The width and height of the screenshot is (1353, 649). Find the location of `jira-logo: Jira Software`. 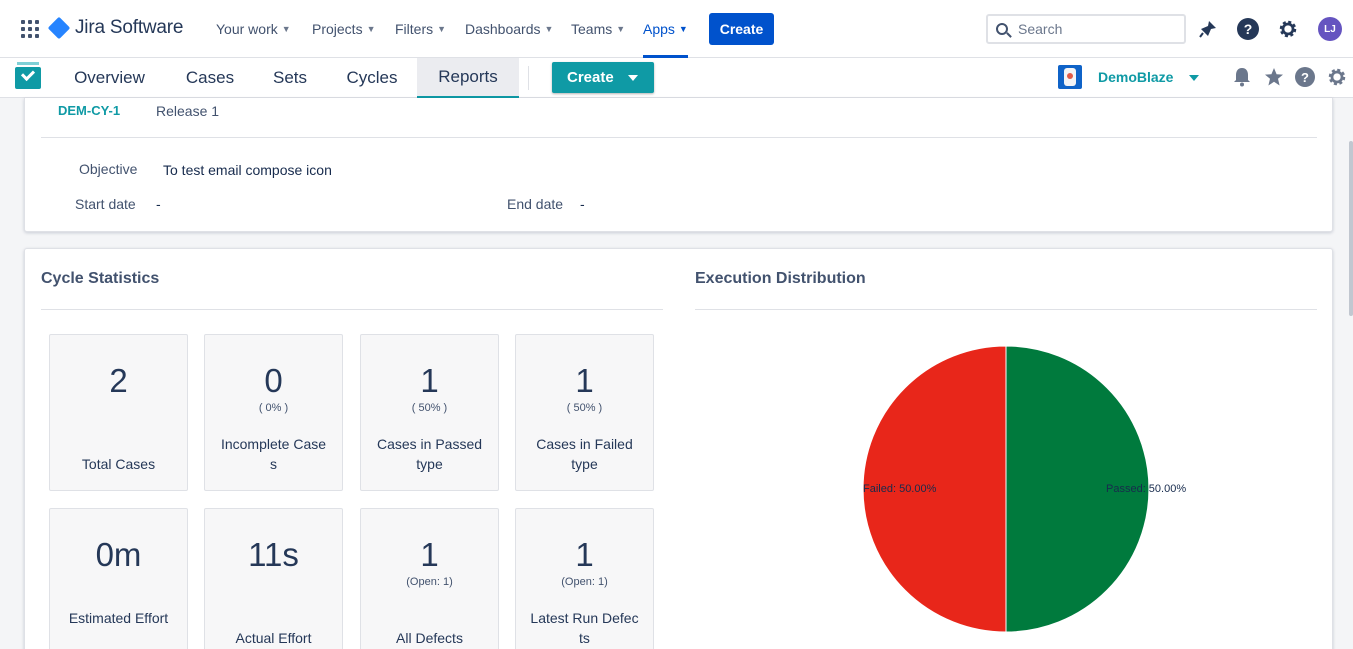

jira-logo: Jira Software is located at coordinates (115, 28).